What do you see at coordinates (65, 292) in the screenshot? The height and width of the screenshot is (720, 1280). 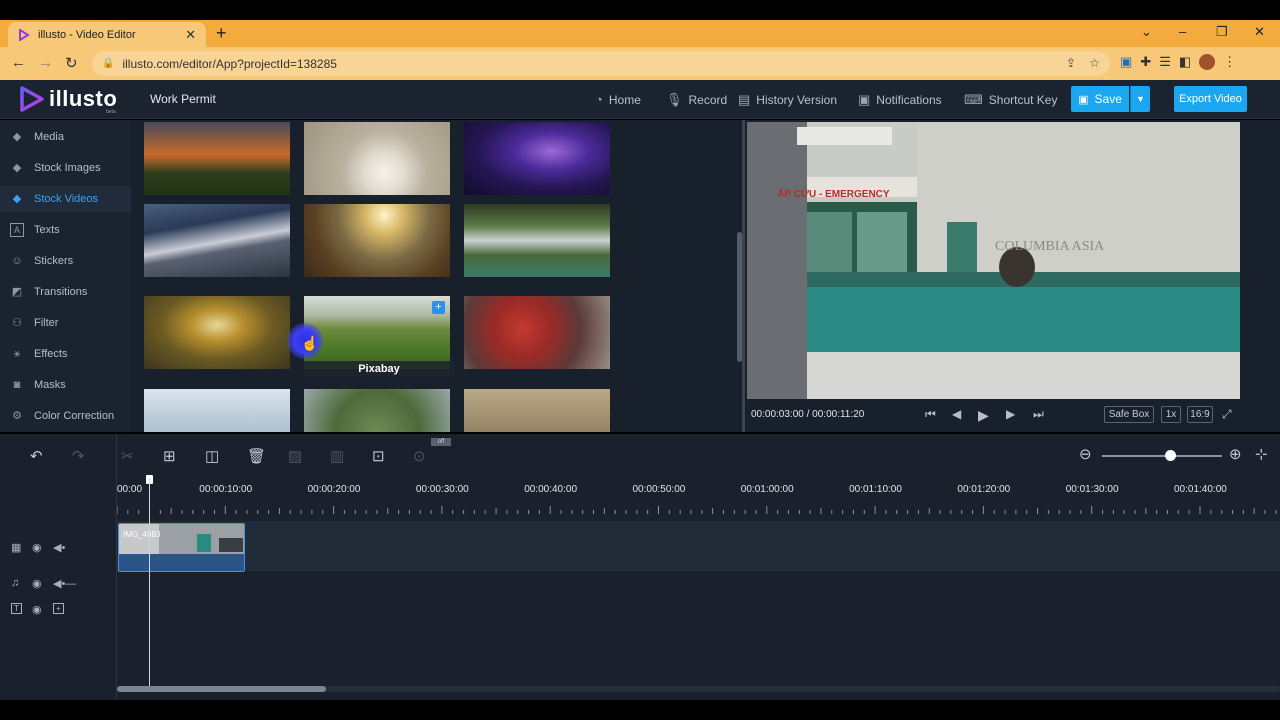 I see `sidebar-item-transitions: ◩ Transitions` at bounding box center [65, 292].